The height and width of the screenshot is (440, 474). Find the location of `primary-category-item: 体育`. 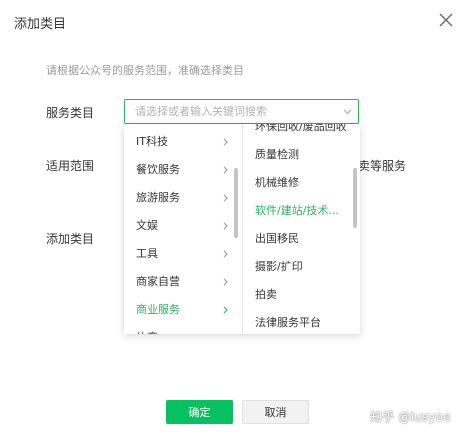

primary-category-item: 体育 is located at coordinates (178, 329).